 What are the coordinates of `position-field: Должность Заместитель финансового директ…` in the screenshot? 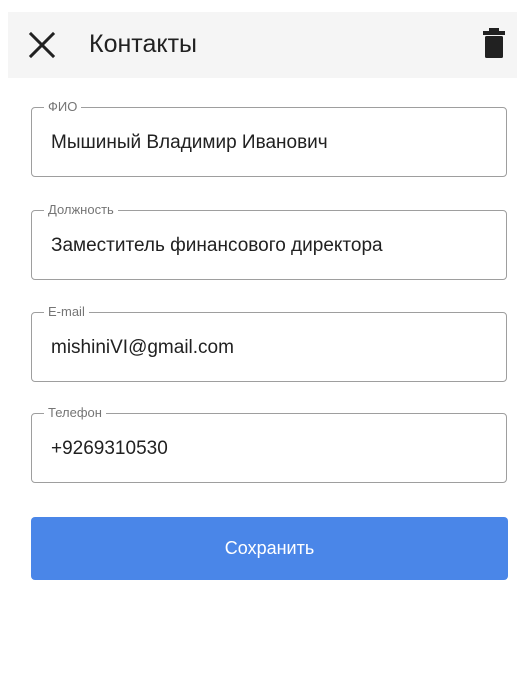 It's located at (269, 241).